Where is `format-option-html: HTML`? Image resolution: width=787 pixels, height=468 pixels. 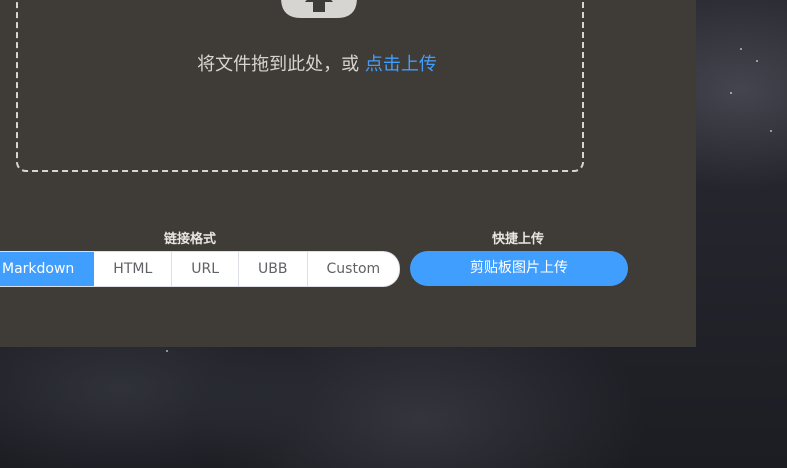
format-option-html: HTML is located at coordinates (132, 269).